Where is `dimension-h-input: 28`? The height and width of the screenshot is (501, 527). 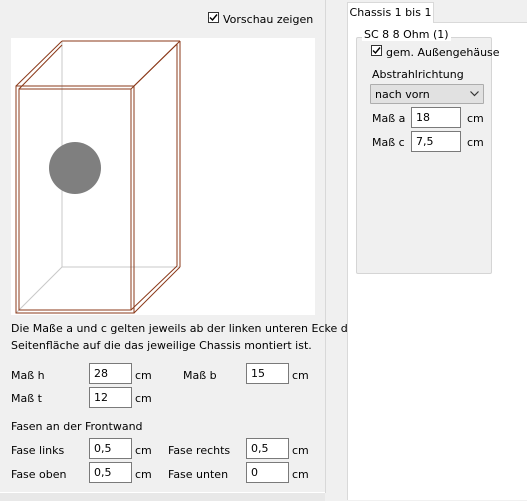
dimension-h-input: 28 is located at coordinates (110, 373).